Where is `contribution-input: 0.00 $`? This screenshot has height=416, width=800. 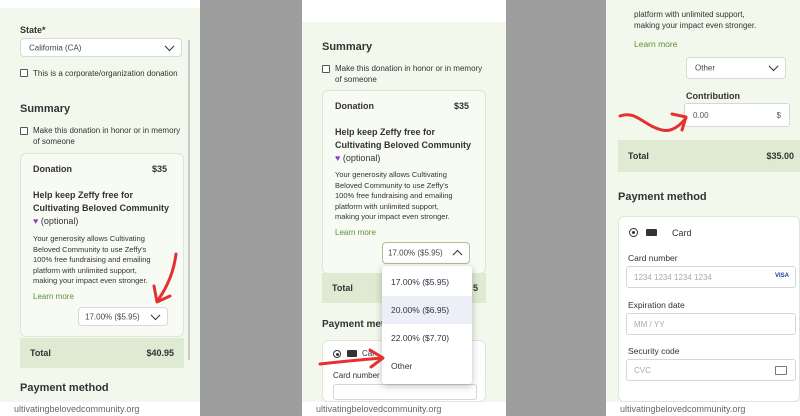
contribution-input: 0.00 $ is located at coordinates (737, 115).